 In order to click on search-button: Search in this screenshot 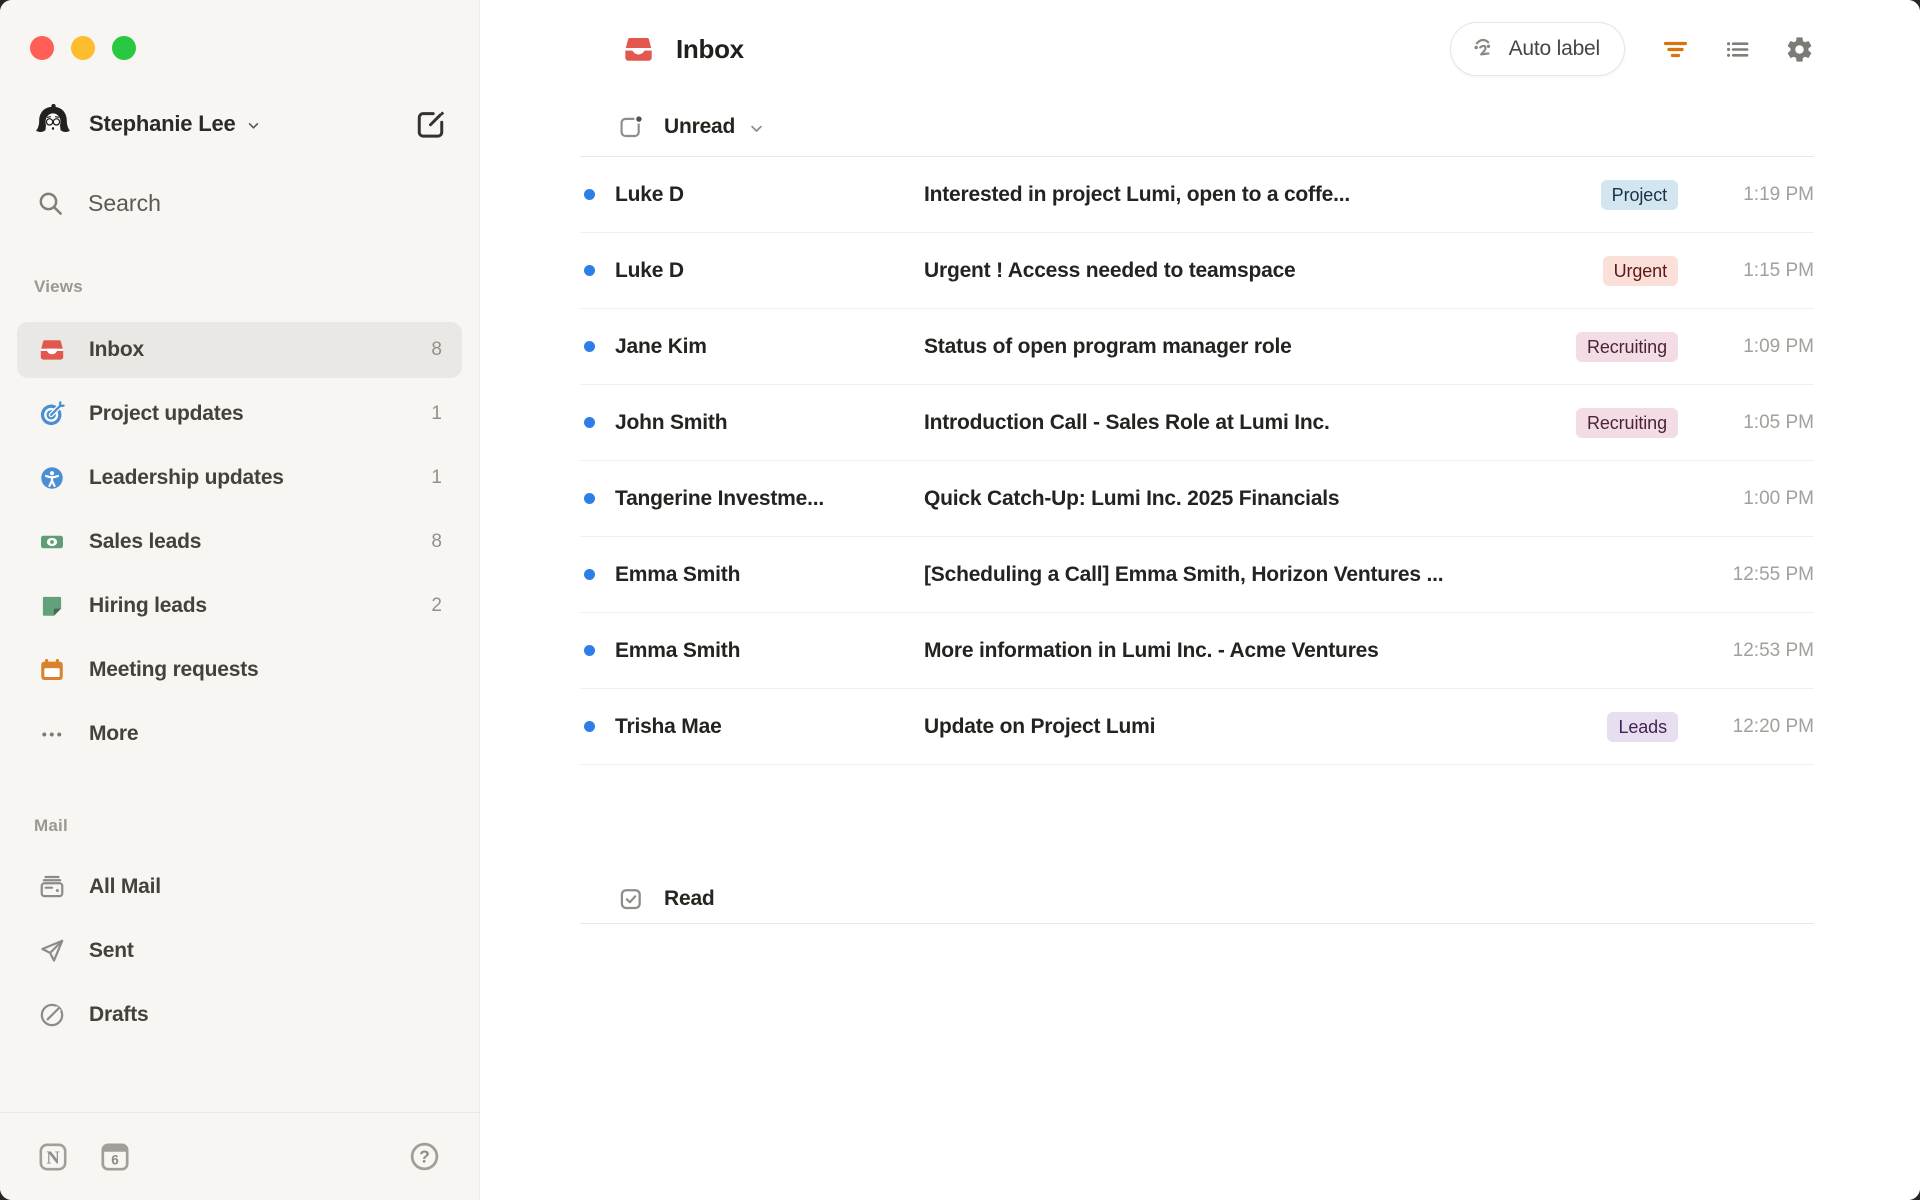, I will do `click(248, 203)`.